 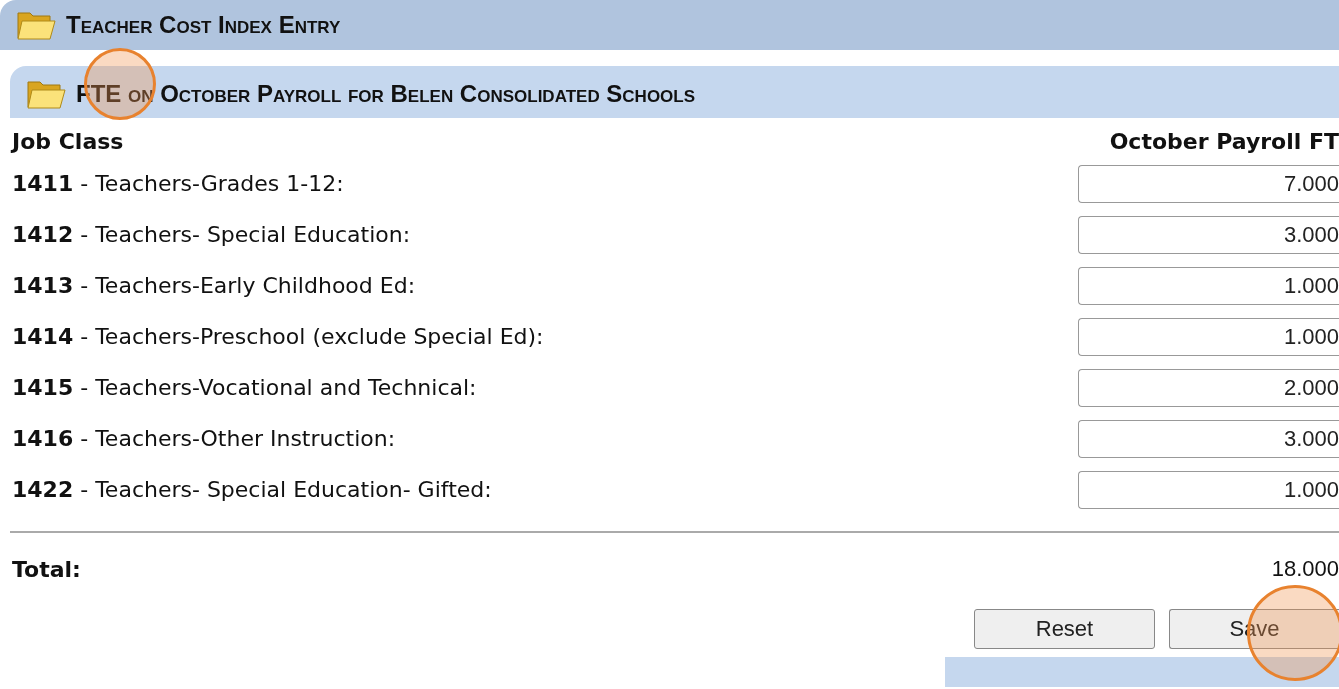 I want to click on fte-input-field: 7.000, so click(x=1208, y=183).